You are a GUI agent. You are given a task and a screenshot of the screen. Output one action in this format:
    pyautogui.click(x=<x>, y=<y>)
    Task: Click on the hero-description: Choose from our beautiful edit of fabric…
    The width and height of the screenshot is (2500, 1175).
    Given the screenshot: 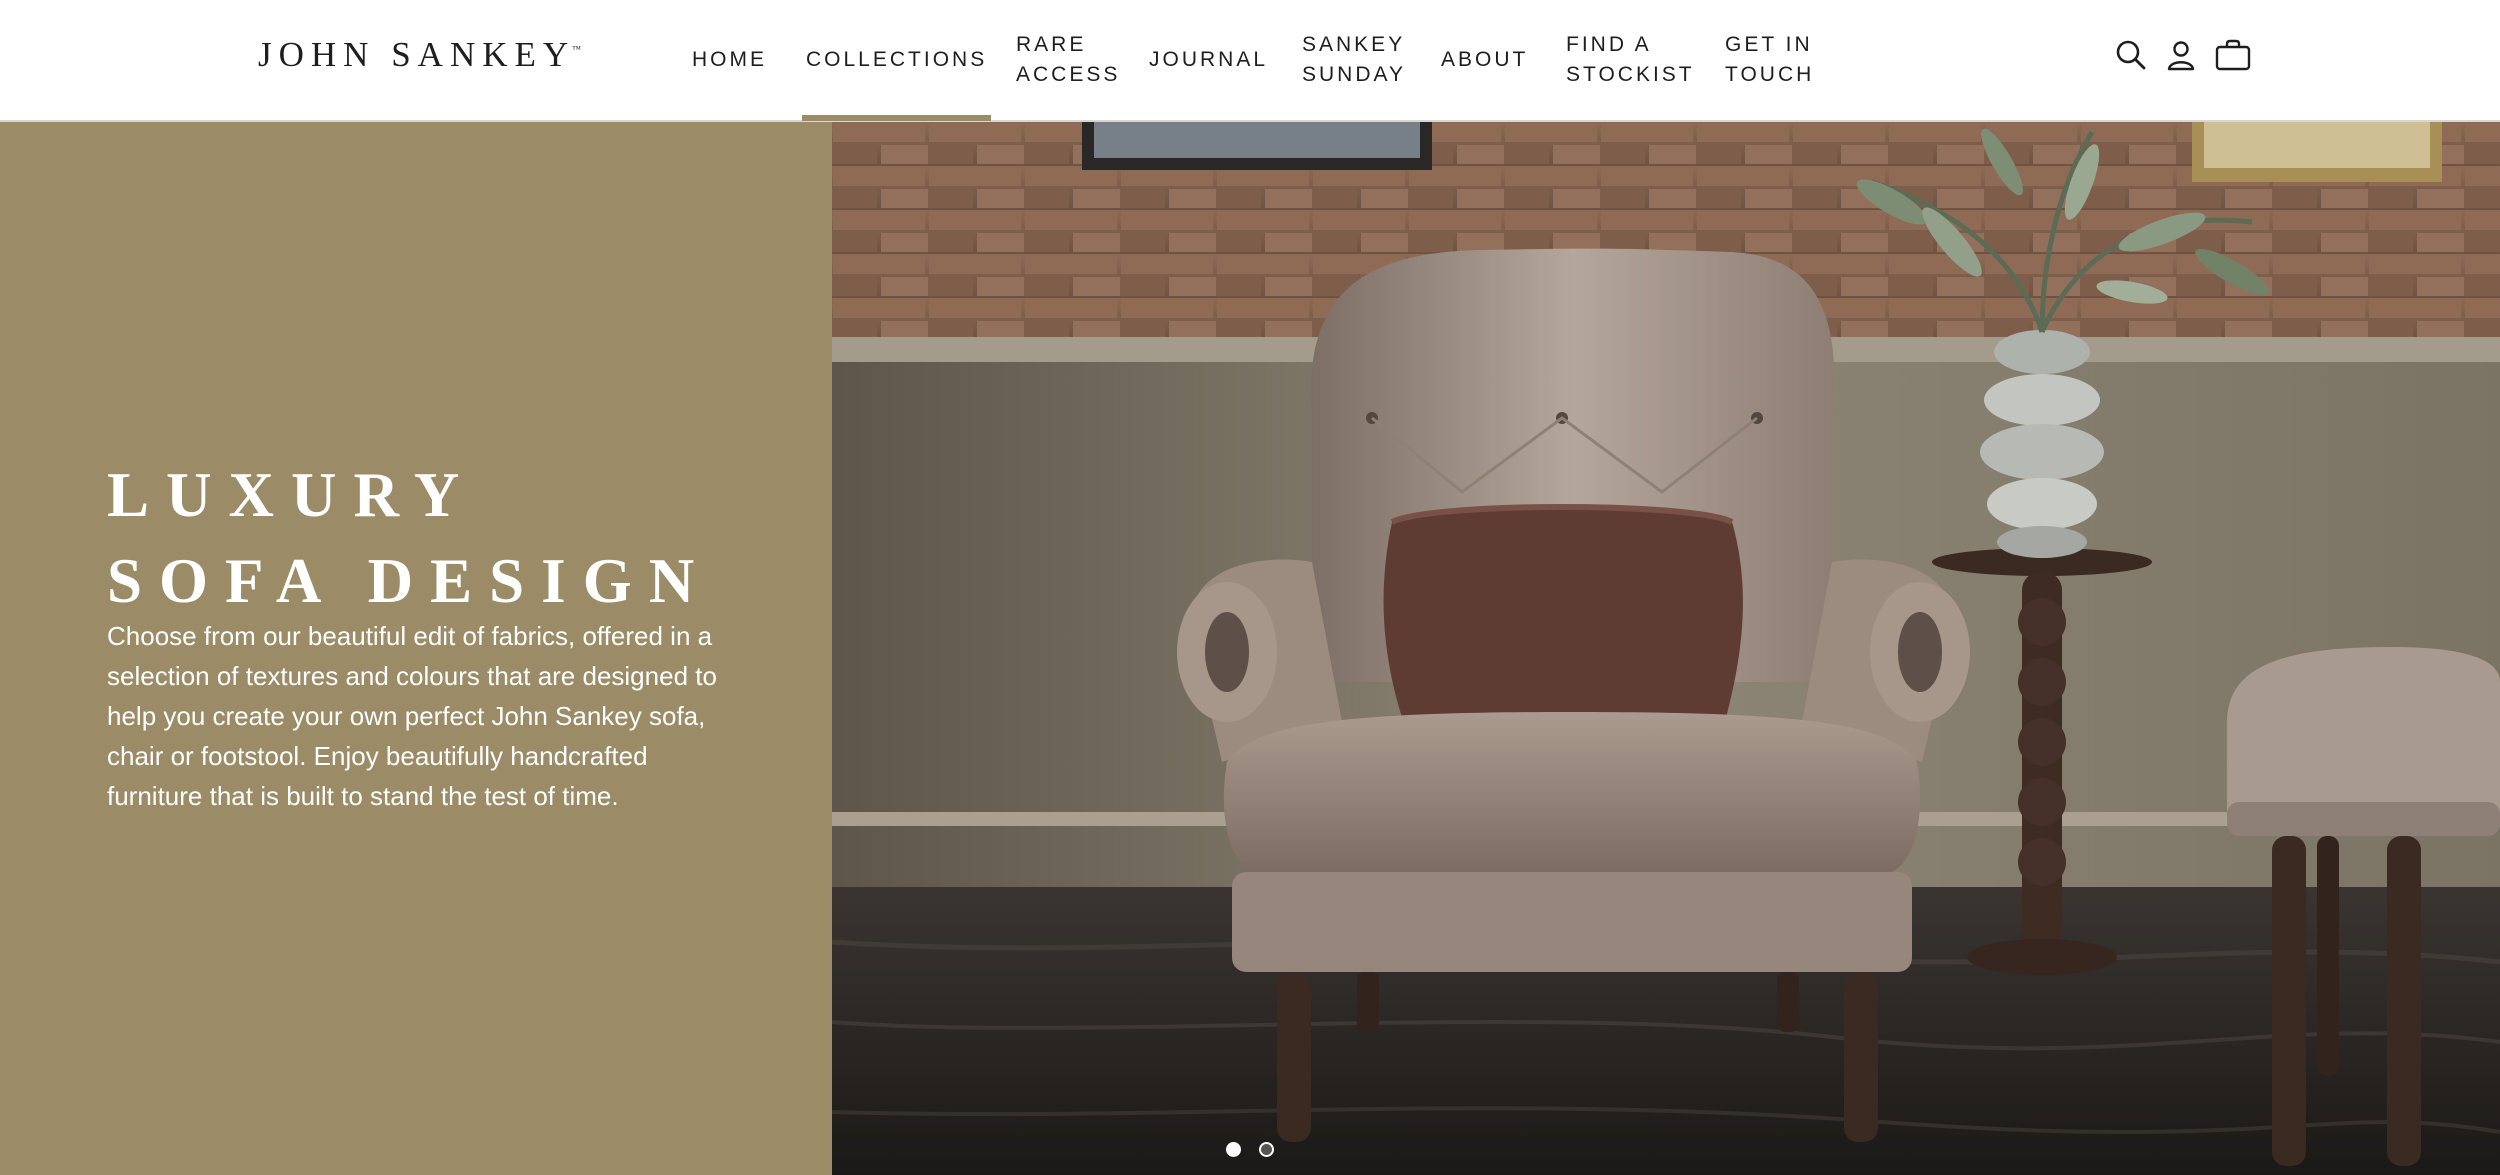 What is the action you would take?
    pyautogui.click(x=412, y=716)
    